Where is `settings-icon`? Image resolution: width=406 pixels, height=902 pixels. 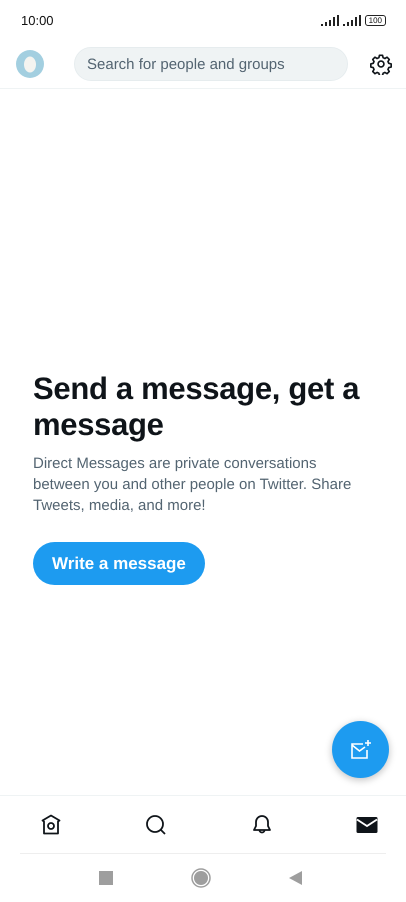 settings-icon is located at coordinates (381, 64).